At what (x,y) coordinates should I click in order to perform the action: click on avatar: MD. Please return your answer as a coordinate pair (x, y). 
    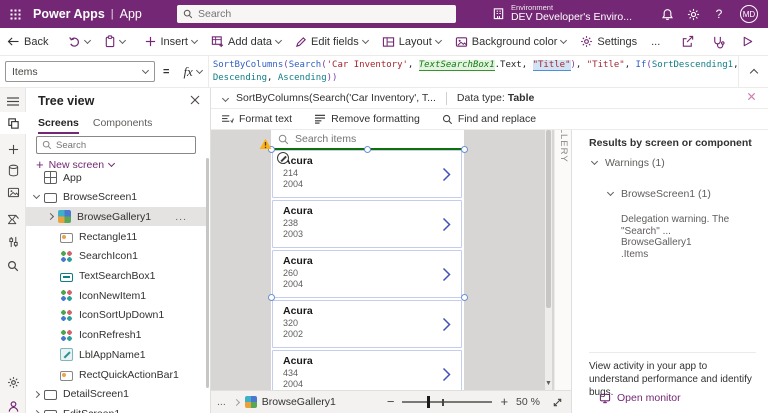
    Looking at the image, I should click on (749, 14).